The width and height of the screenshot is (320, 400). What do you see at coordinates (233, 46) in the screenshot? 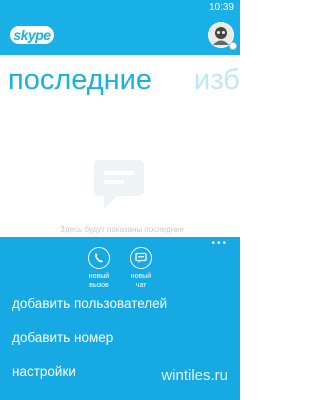
I see `status-dot` at bounding box center [233, 46].